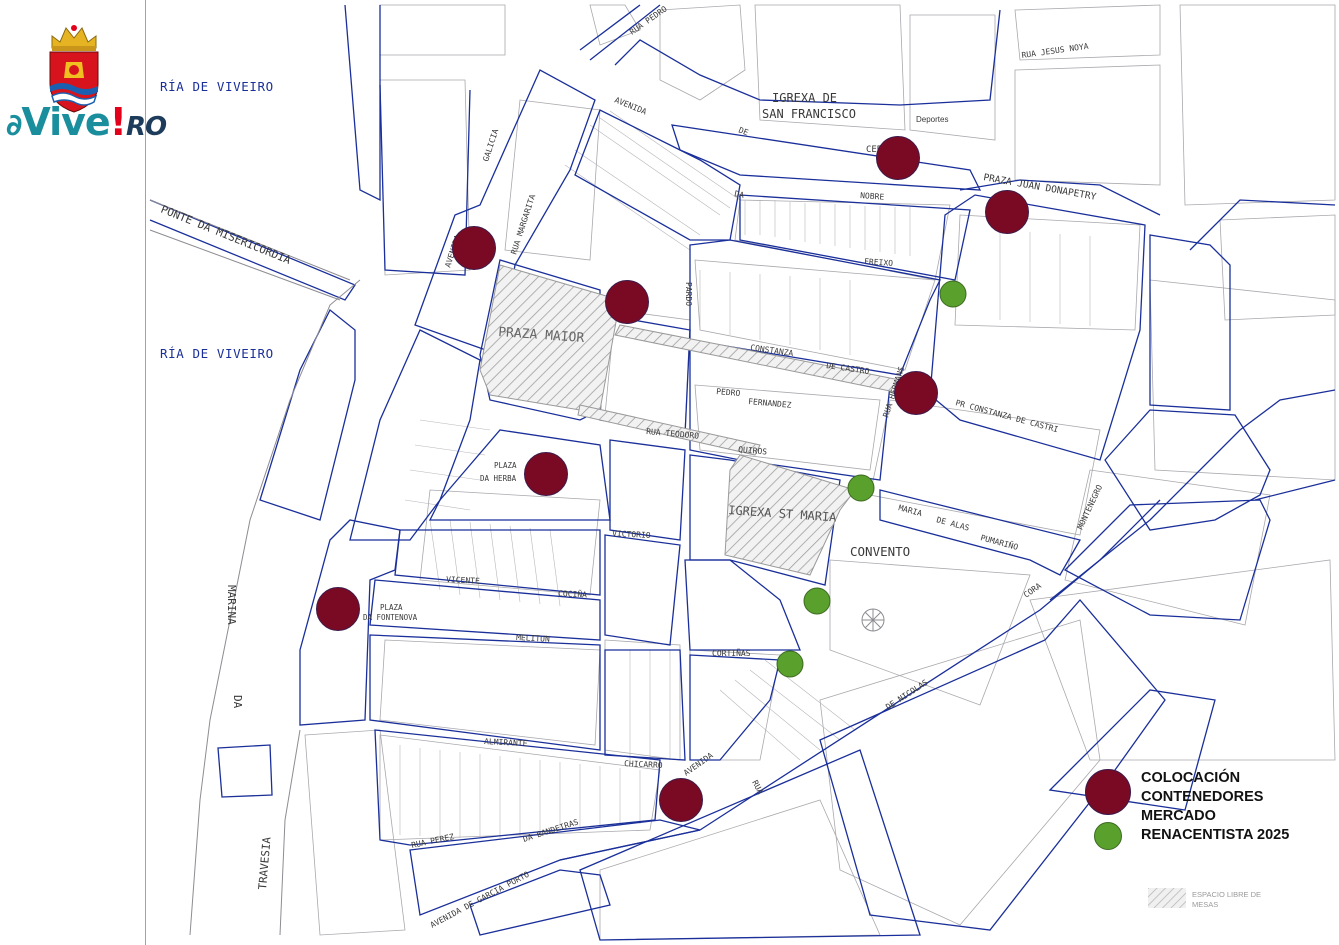  Describe the element at coordinates (506, 742) in the screenshot. I see `almirante-label: ALMIRANTE` at that location.